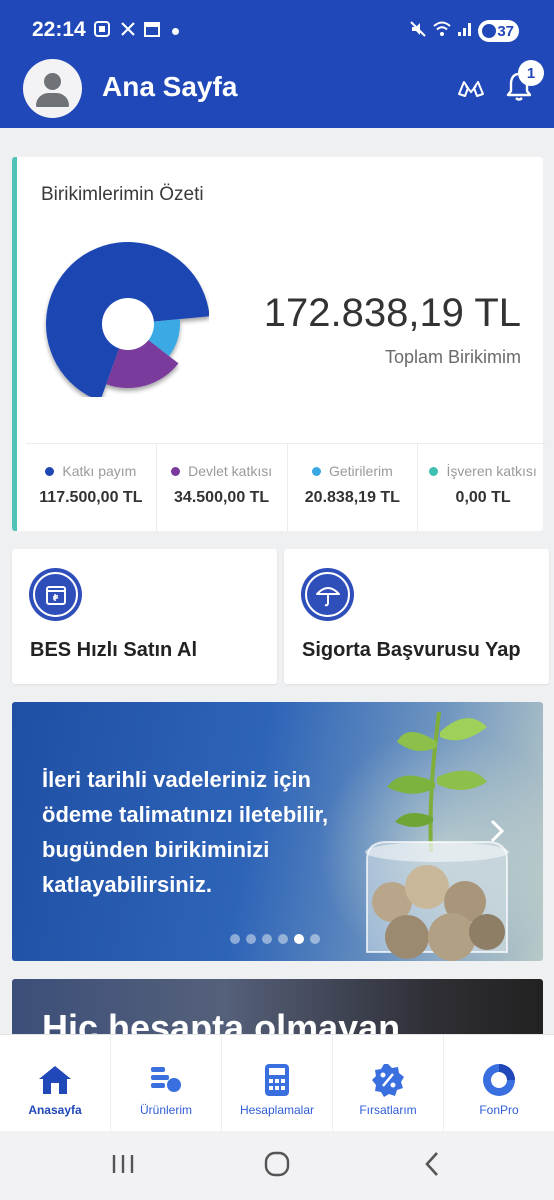 The height and width of the screenshot is (1200, 554). I want to click on status-time: 22:14, so click(59, 29).